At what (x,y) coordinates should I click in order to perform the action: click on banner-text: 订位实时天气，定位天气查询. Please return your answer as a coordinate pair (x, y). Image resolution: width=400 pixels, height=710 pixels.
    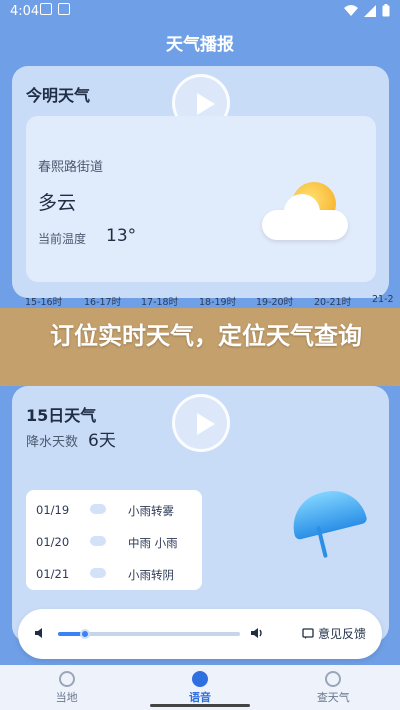
    Looking at the image, I should click on (206, 336).